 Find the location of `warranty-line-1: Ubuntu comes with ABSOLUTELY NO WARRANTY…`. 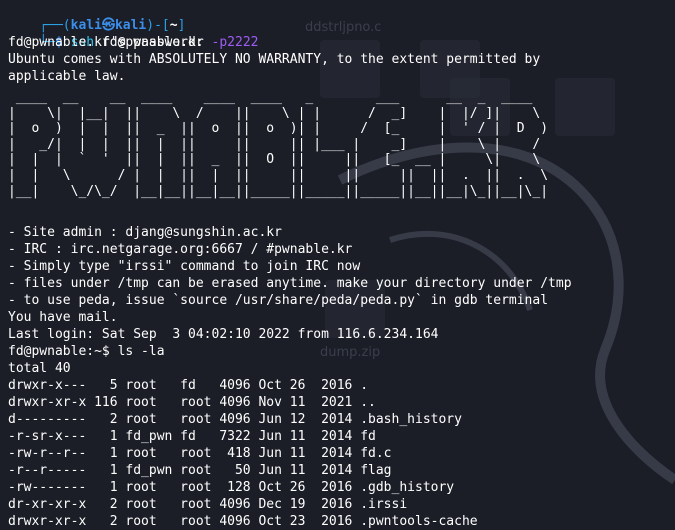

warranty-line-1: Ubuntu comes with ABSOLUTELY NO WARRANTY… is located at coordinates (274, 59).